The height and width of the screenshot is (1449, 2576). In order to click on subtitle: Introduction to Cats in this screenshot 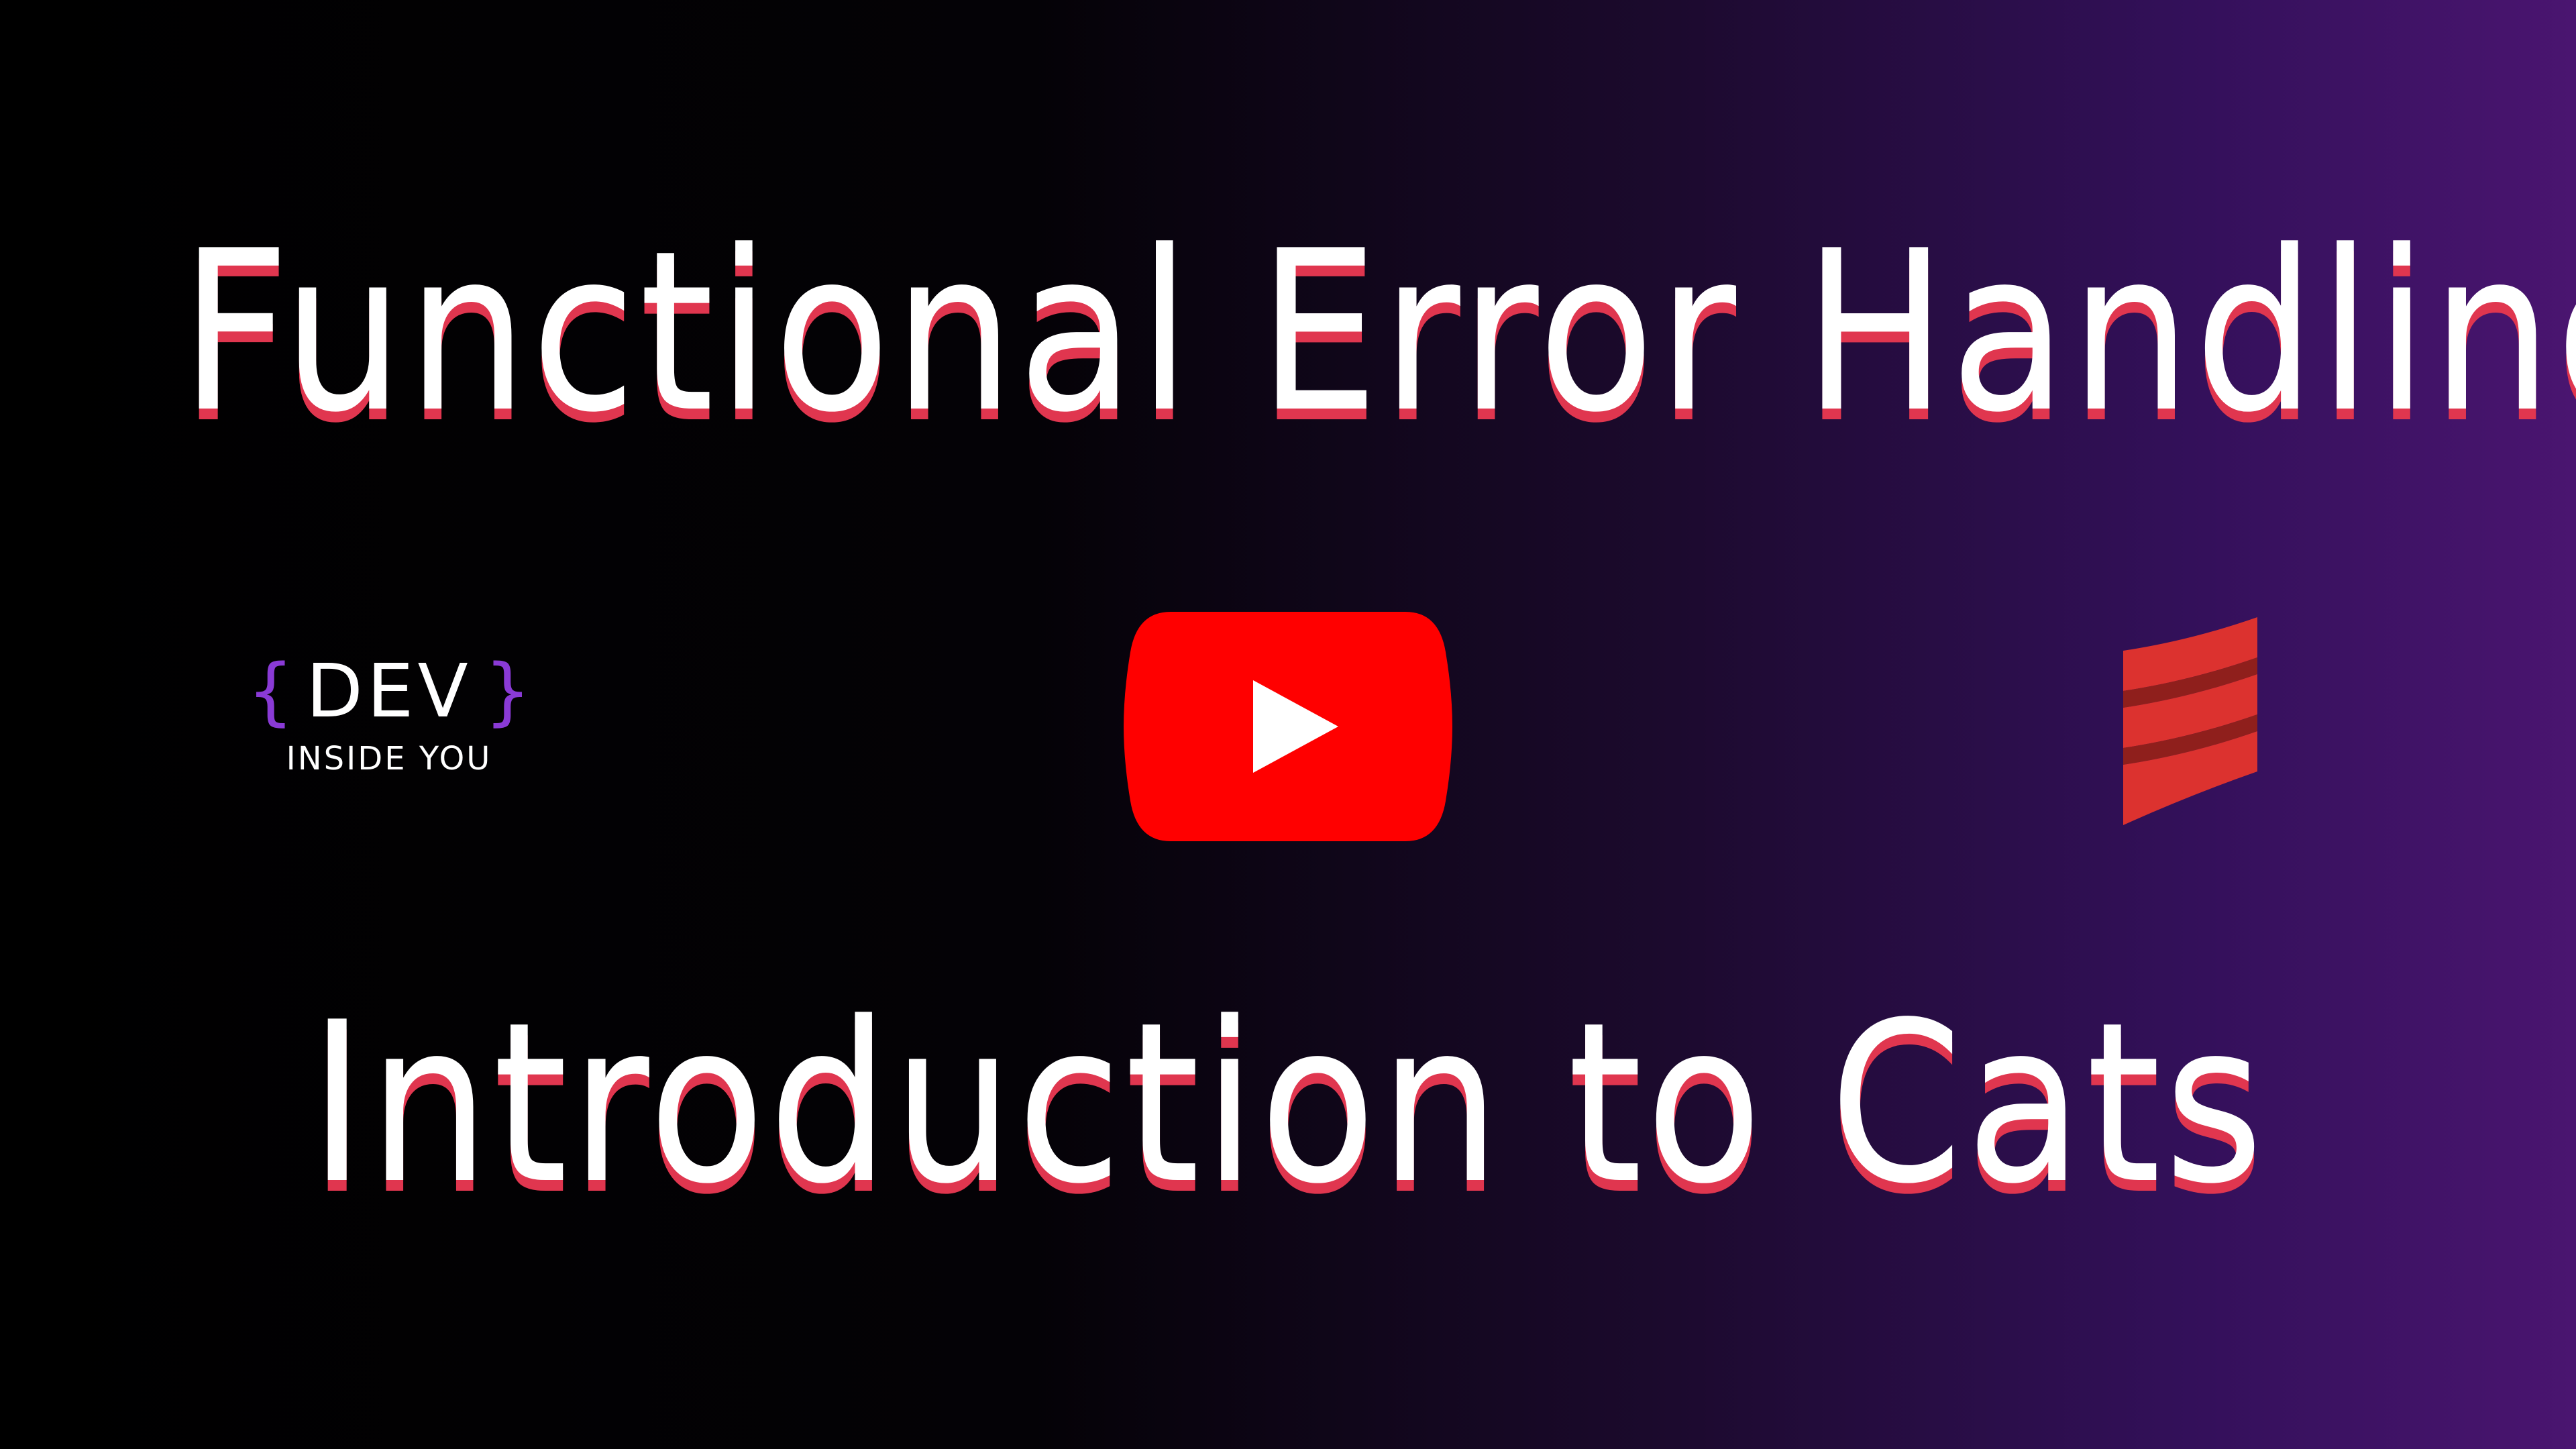, I will do `click(1288, 1103)`.